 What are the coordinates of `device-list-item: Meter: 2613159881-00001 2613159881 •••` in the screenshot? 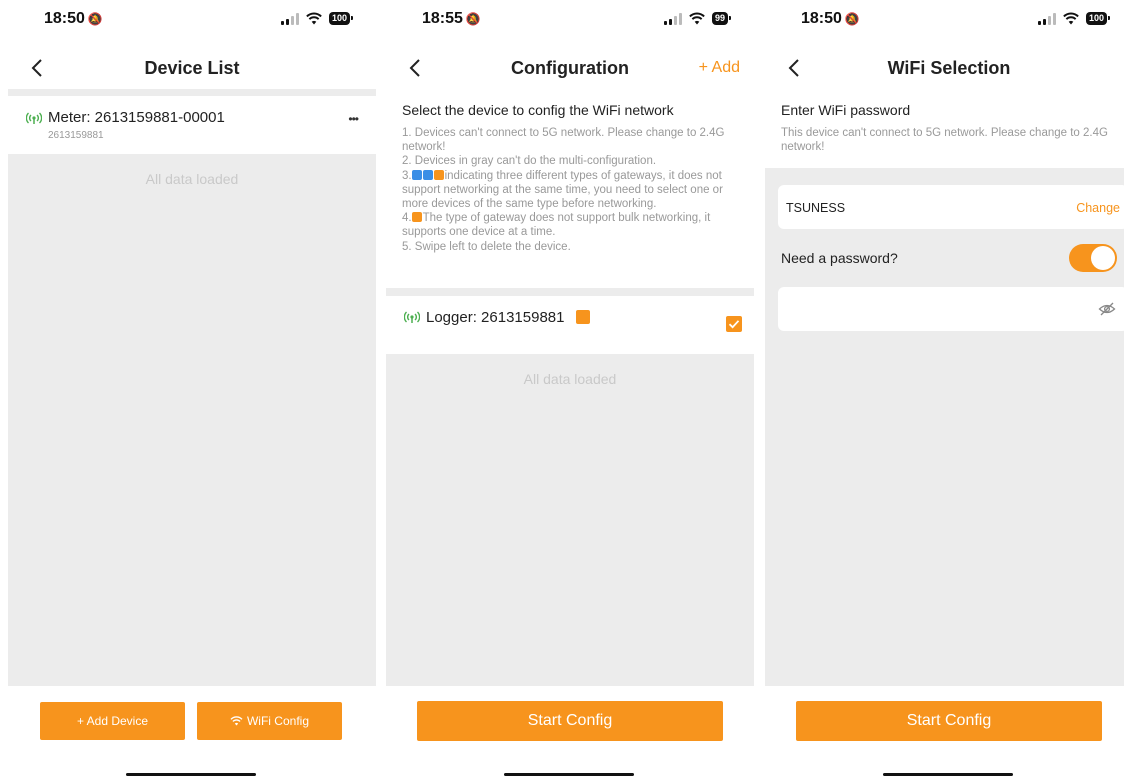 It's located at (192, 125).